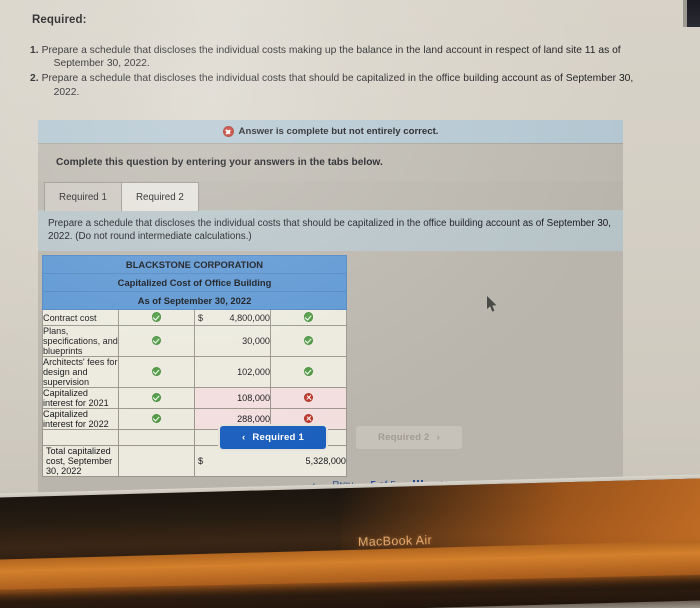 Image resolution: width=700 pixels, height=608 pixels. Describe the element at coordinates (34, 79) in the screenshot. I see `requirement-number: 2.` at that location.